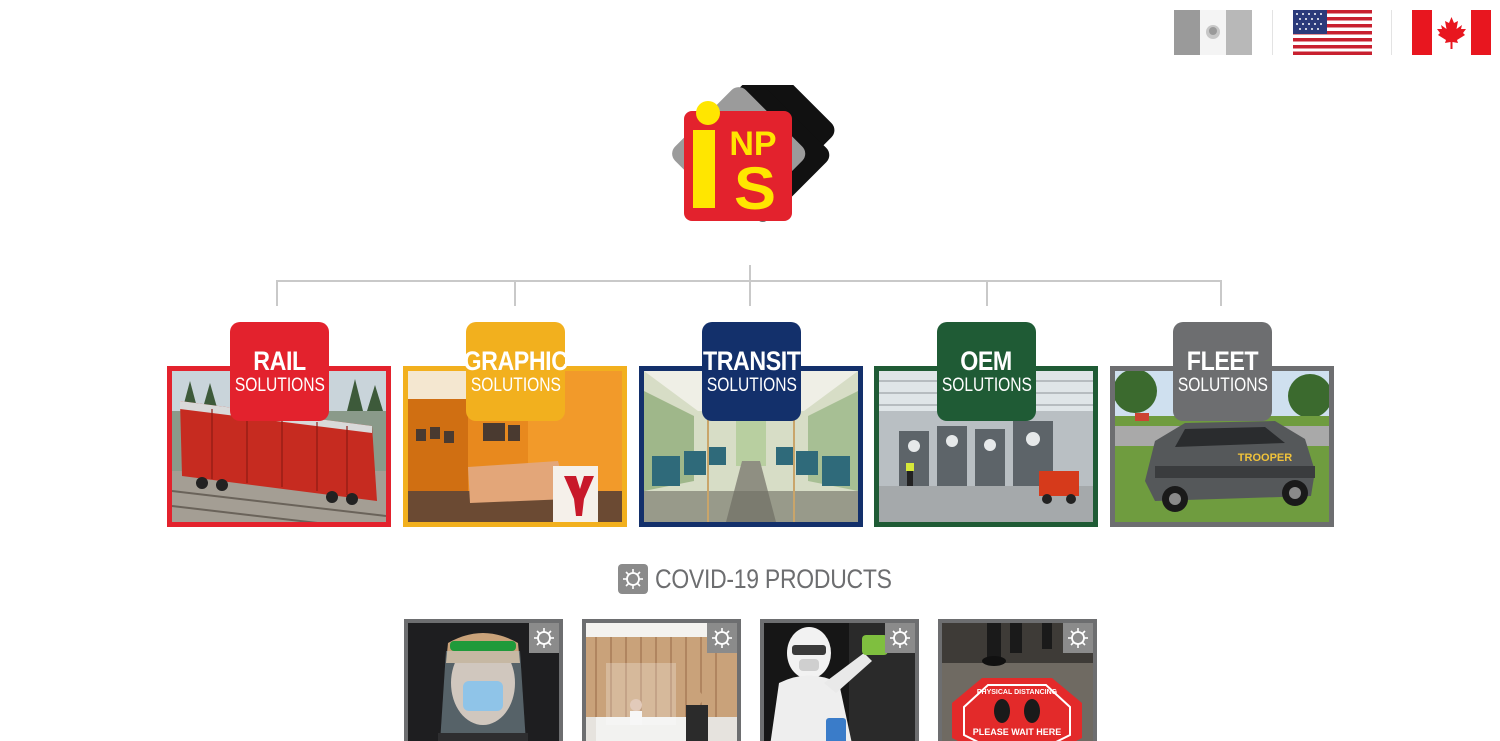 This screenshot has width=1500, height=741. What do you see at coordinates (839, 680) in the screenshot?
I see `covid-product-sanitizing` at bounding box center [839, 680].